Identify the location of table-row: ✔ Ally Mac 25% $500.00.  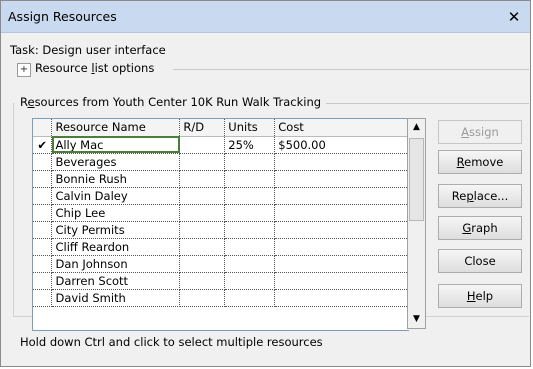
(221, 145).